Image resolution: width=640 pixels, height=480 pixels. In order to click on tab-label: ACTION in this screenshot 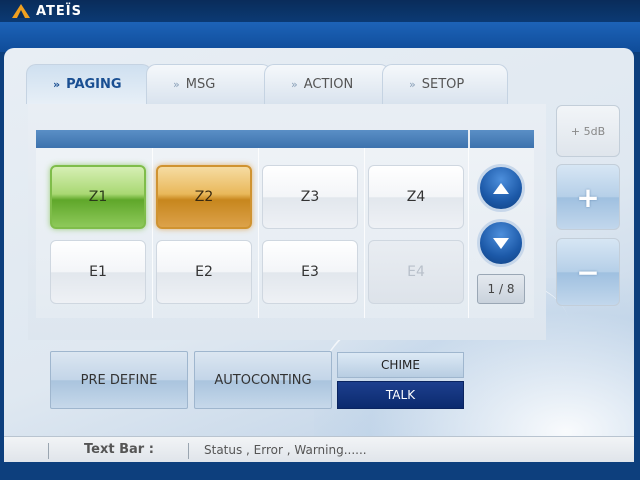, I will do `click(328, 84)`.